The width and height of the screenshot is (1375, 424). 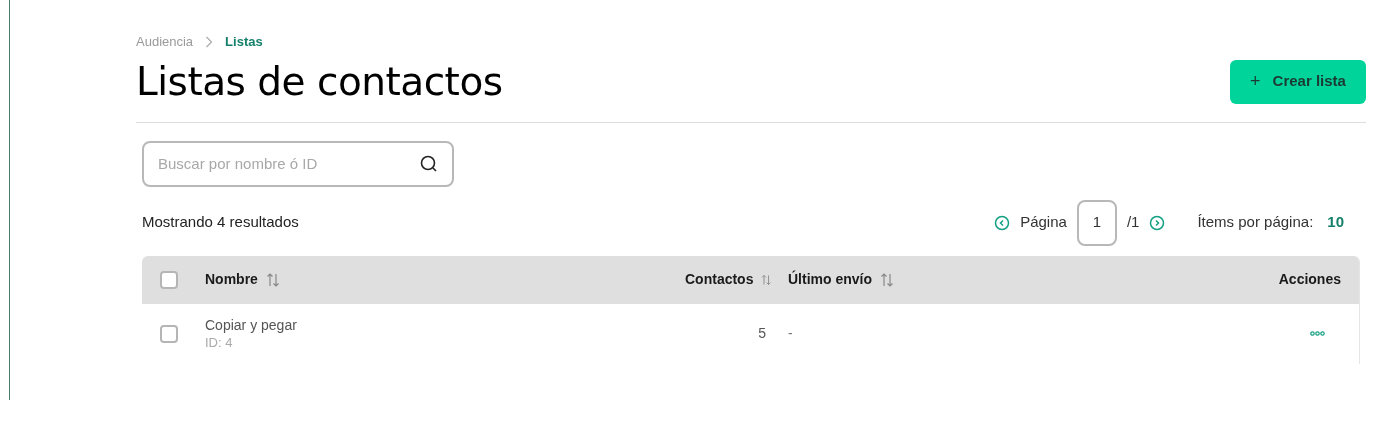 What do you see at coordinates (1309, 279) in the screenshot?
I see `column-header: Acciones` at bounding box center [1309, 279].